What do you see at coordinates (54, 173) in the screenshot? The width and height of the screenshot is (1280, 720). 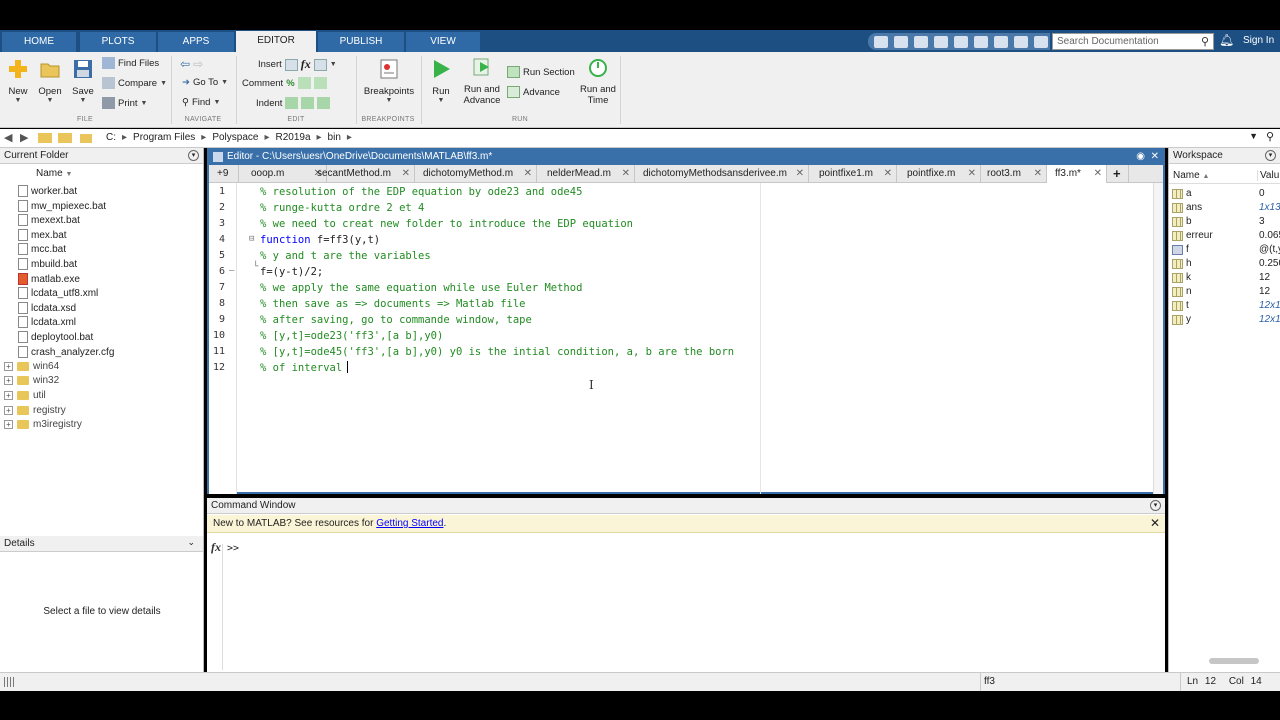 I see `column-header-name: Name ▼` at bounding box center [54, 173].